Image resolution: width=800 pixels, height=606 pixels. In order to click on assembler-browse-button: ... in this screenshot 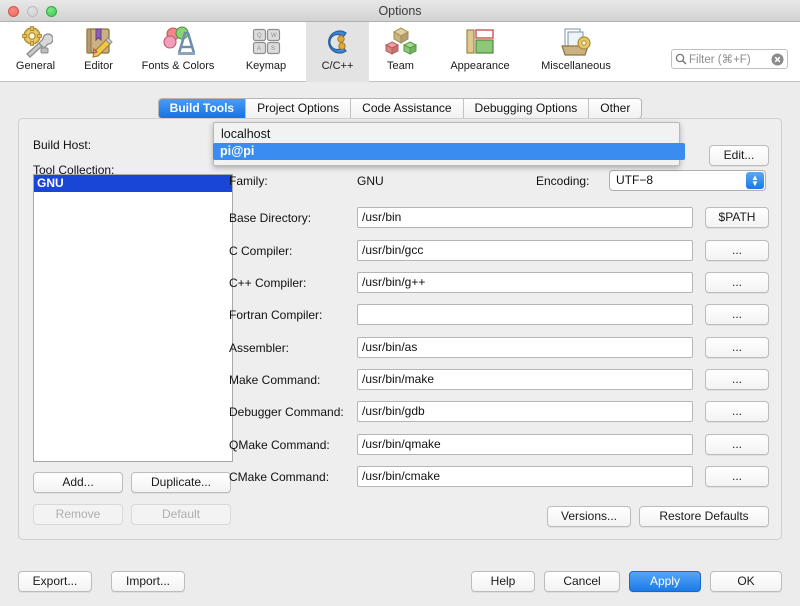, I will do `click(737, 347)`.